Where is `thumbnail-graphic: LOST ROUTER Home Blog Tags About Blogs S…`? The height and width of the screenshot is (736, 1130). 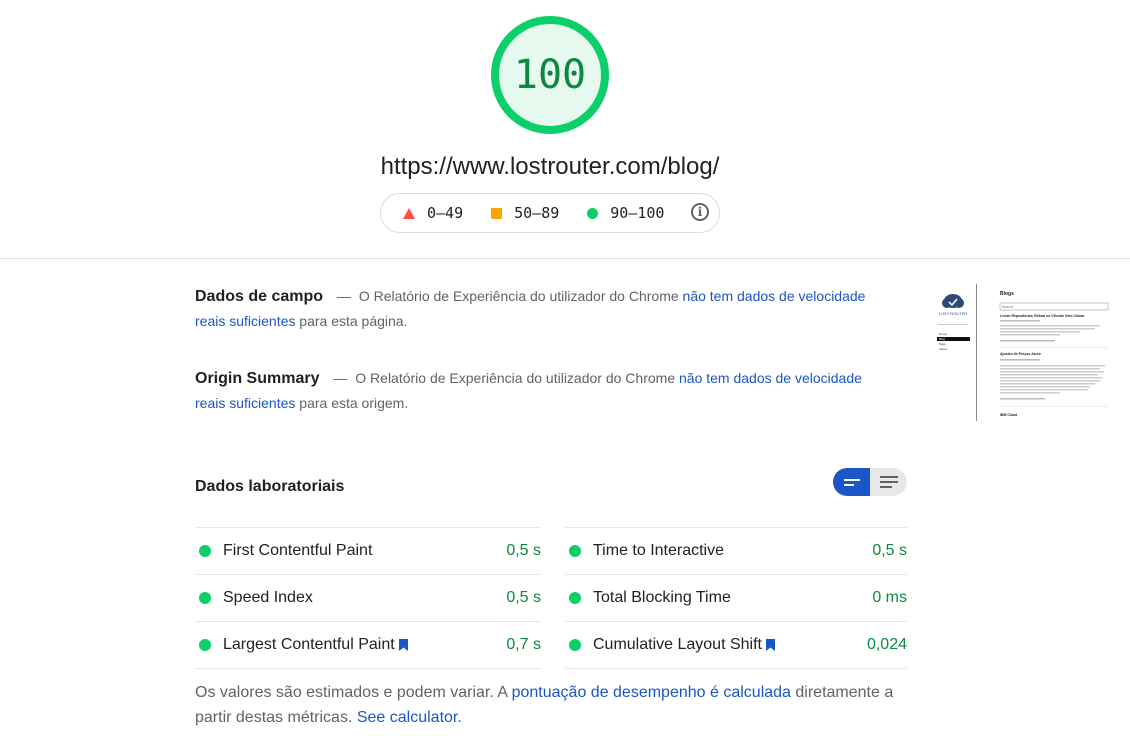 thumbnail-graphic: LOST ROUTER Home Blog Tags About Blogs S… is located at coordinates (1030, 352).